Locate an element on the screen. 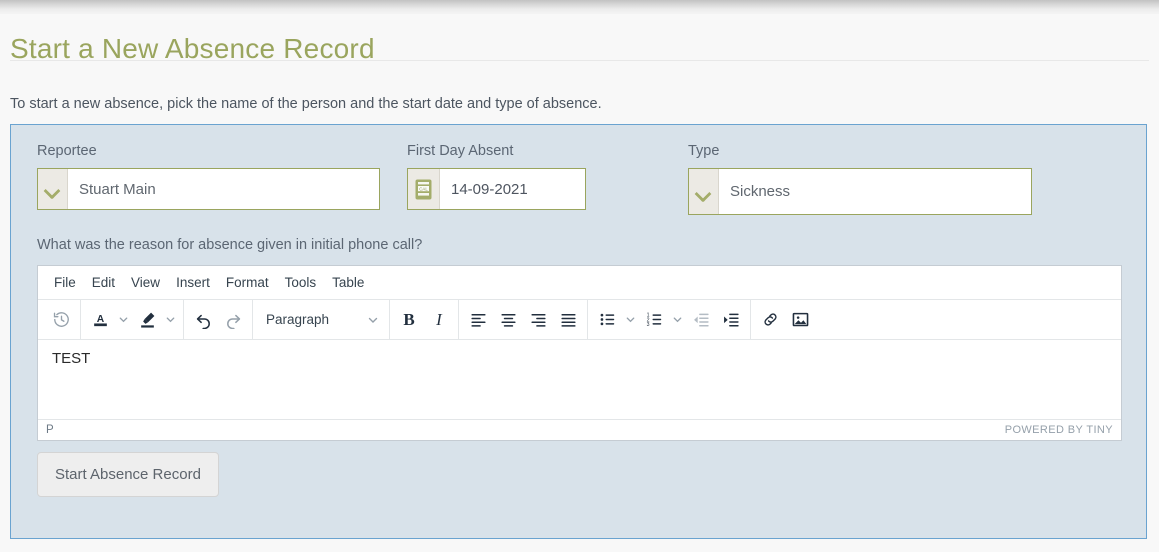 This screenshot has height=552, width=1159. toolbar-group-format: Paragraph is located at coordinates (321, 319).